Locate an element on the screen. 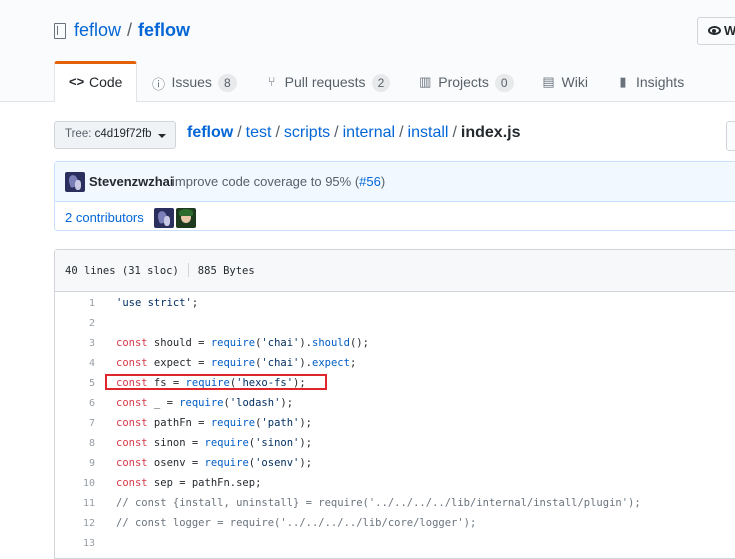  pull-request-icon: ⑂ is located at coordinates (271, 81).